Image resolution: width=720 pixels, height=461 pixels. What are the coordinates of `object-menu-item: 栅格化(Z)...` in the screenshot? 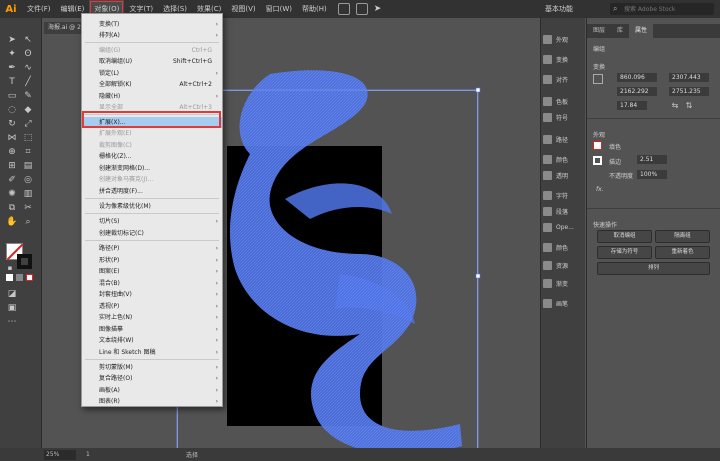 It's located at (152, 156).